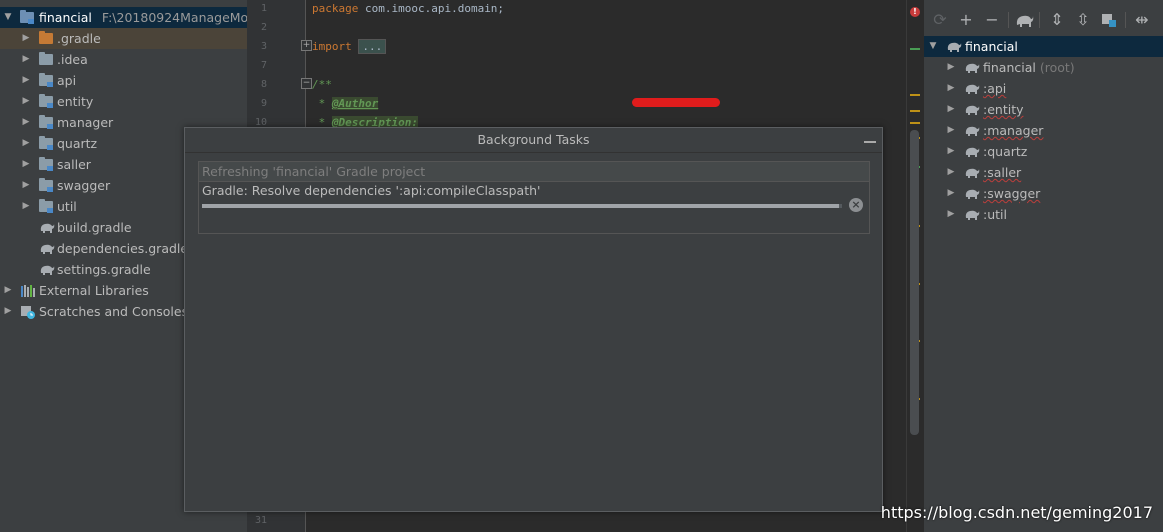  What do you see at coordinates (123, 59) in the screenshot?
I see `tree-item-idea: ▶ .idea` at bounding box center [123, 59].